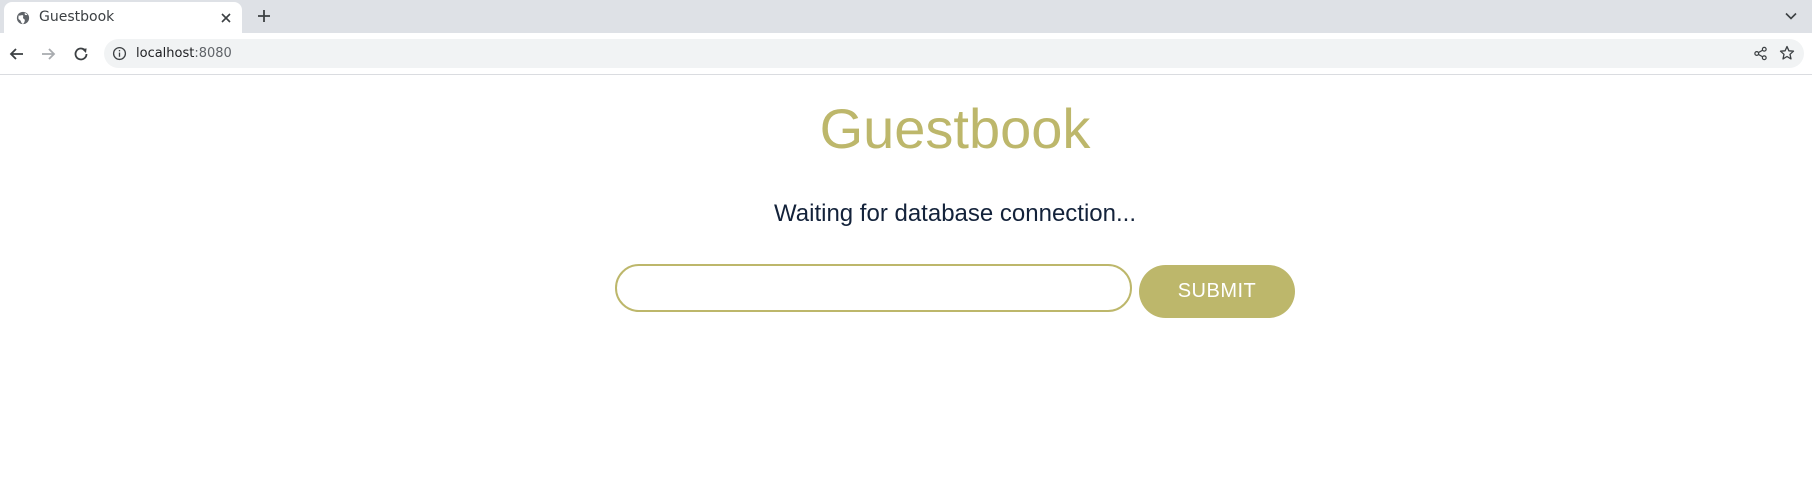 The image size is (1812, 478). What do you see at coordinates (1760, 53) in the screenshot?
I see `share-icon` at bounding box center [1760, 53].